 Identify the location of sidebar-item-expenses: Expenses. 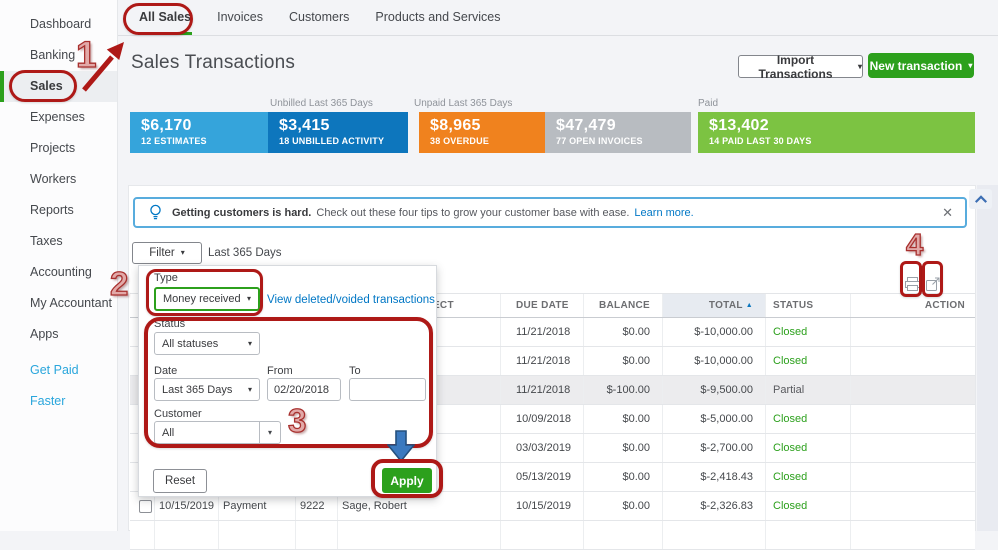
(58, 117).